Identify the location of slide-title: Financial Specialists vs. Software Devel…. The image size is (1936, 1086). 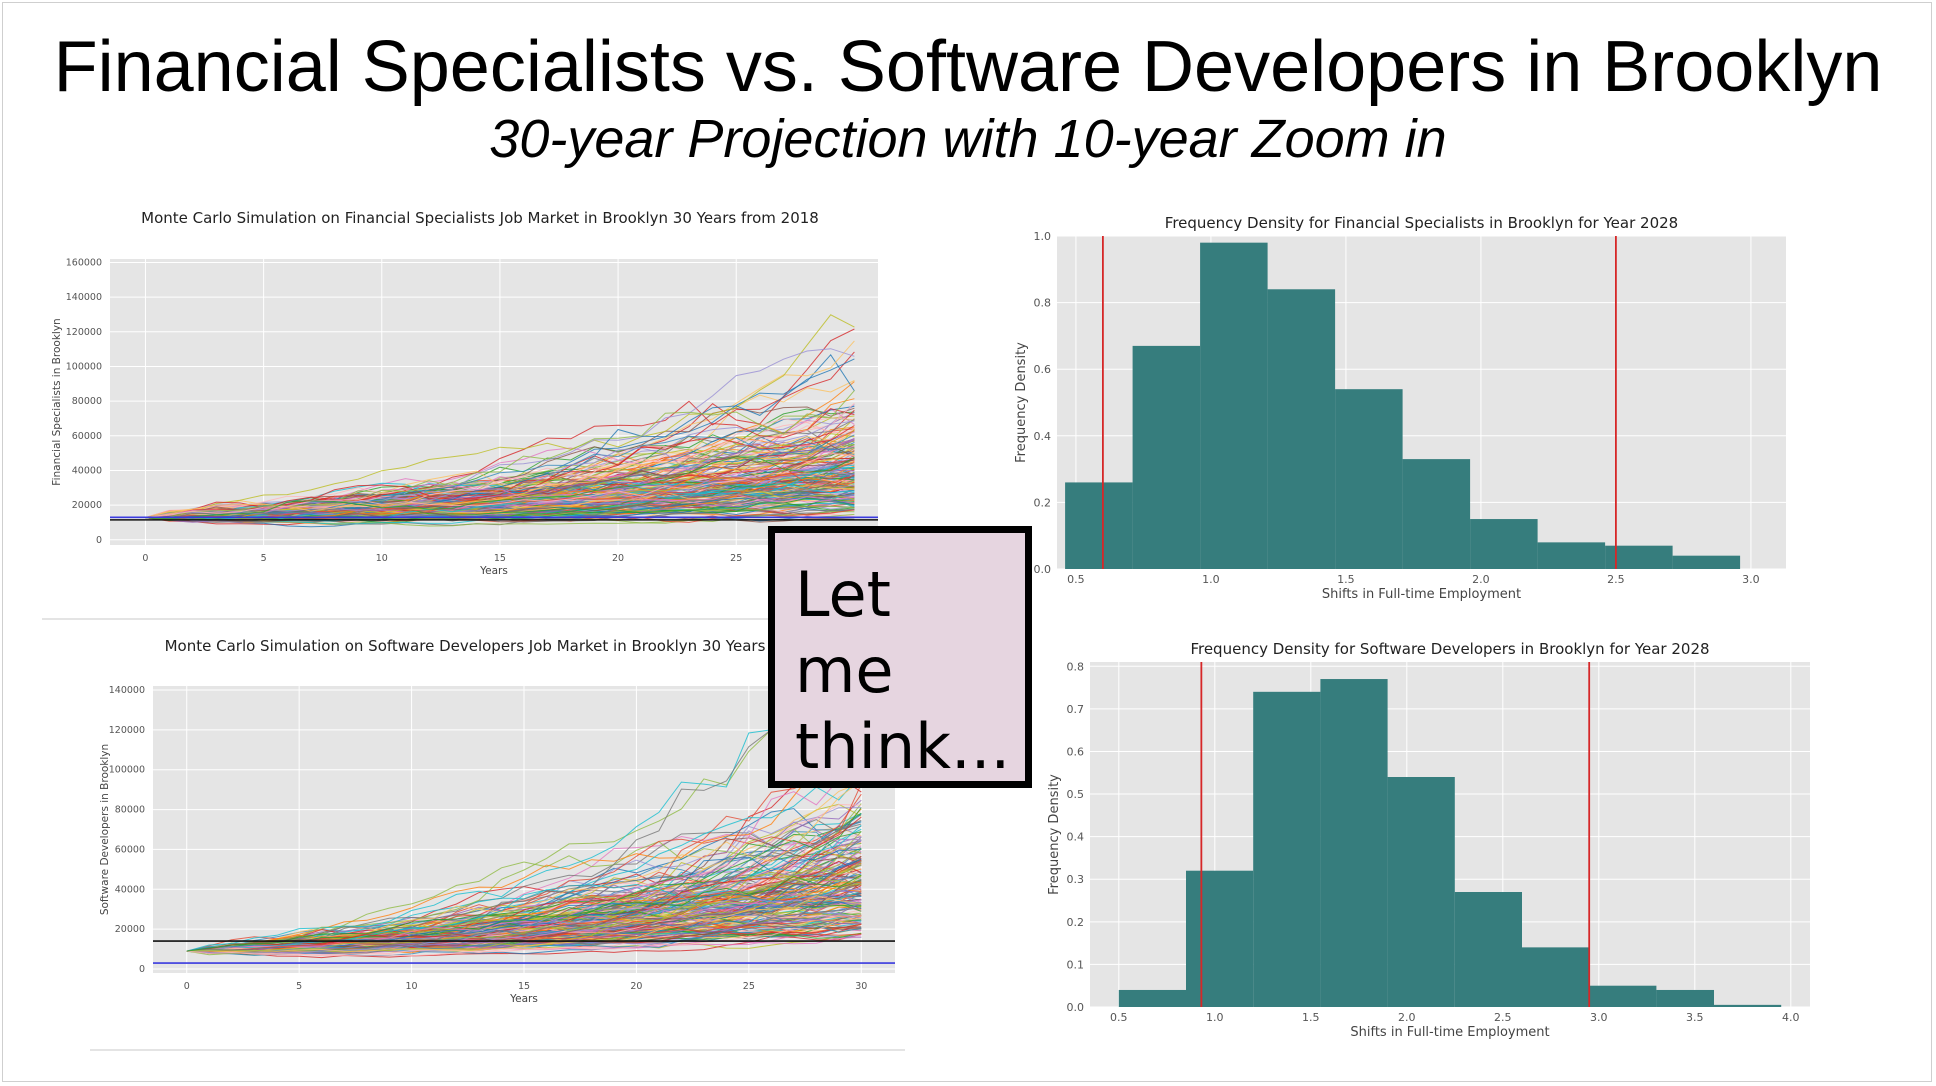
(968, 67).